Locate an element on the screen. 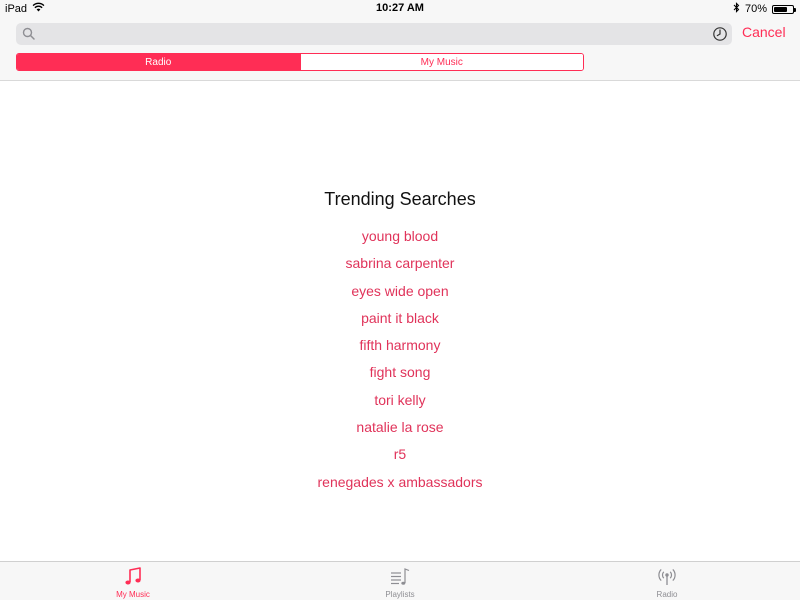 The width and height of the screenshot is (800, 601). radio-broadcast-icon is located at coordinates (667, 577).